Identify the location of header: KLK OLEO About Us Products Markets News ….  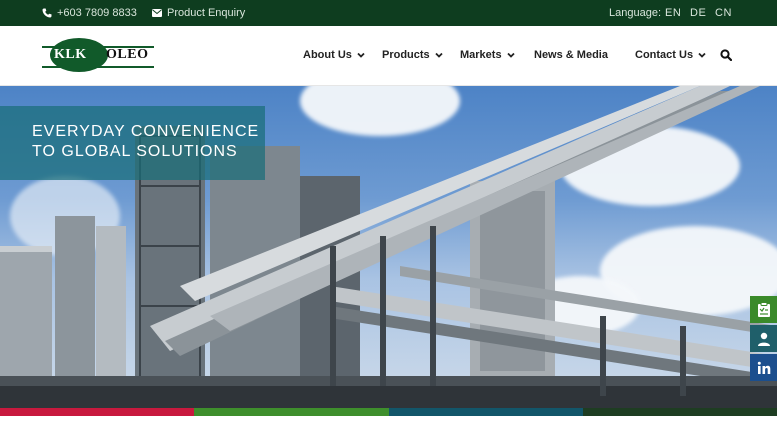
(388, 56).